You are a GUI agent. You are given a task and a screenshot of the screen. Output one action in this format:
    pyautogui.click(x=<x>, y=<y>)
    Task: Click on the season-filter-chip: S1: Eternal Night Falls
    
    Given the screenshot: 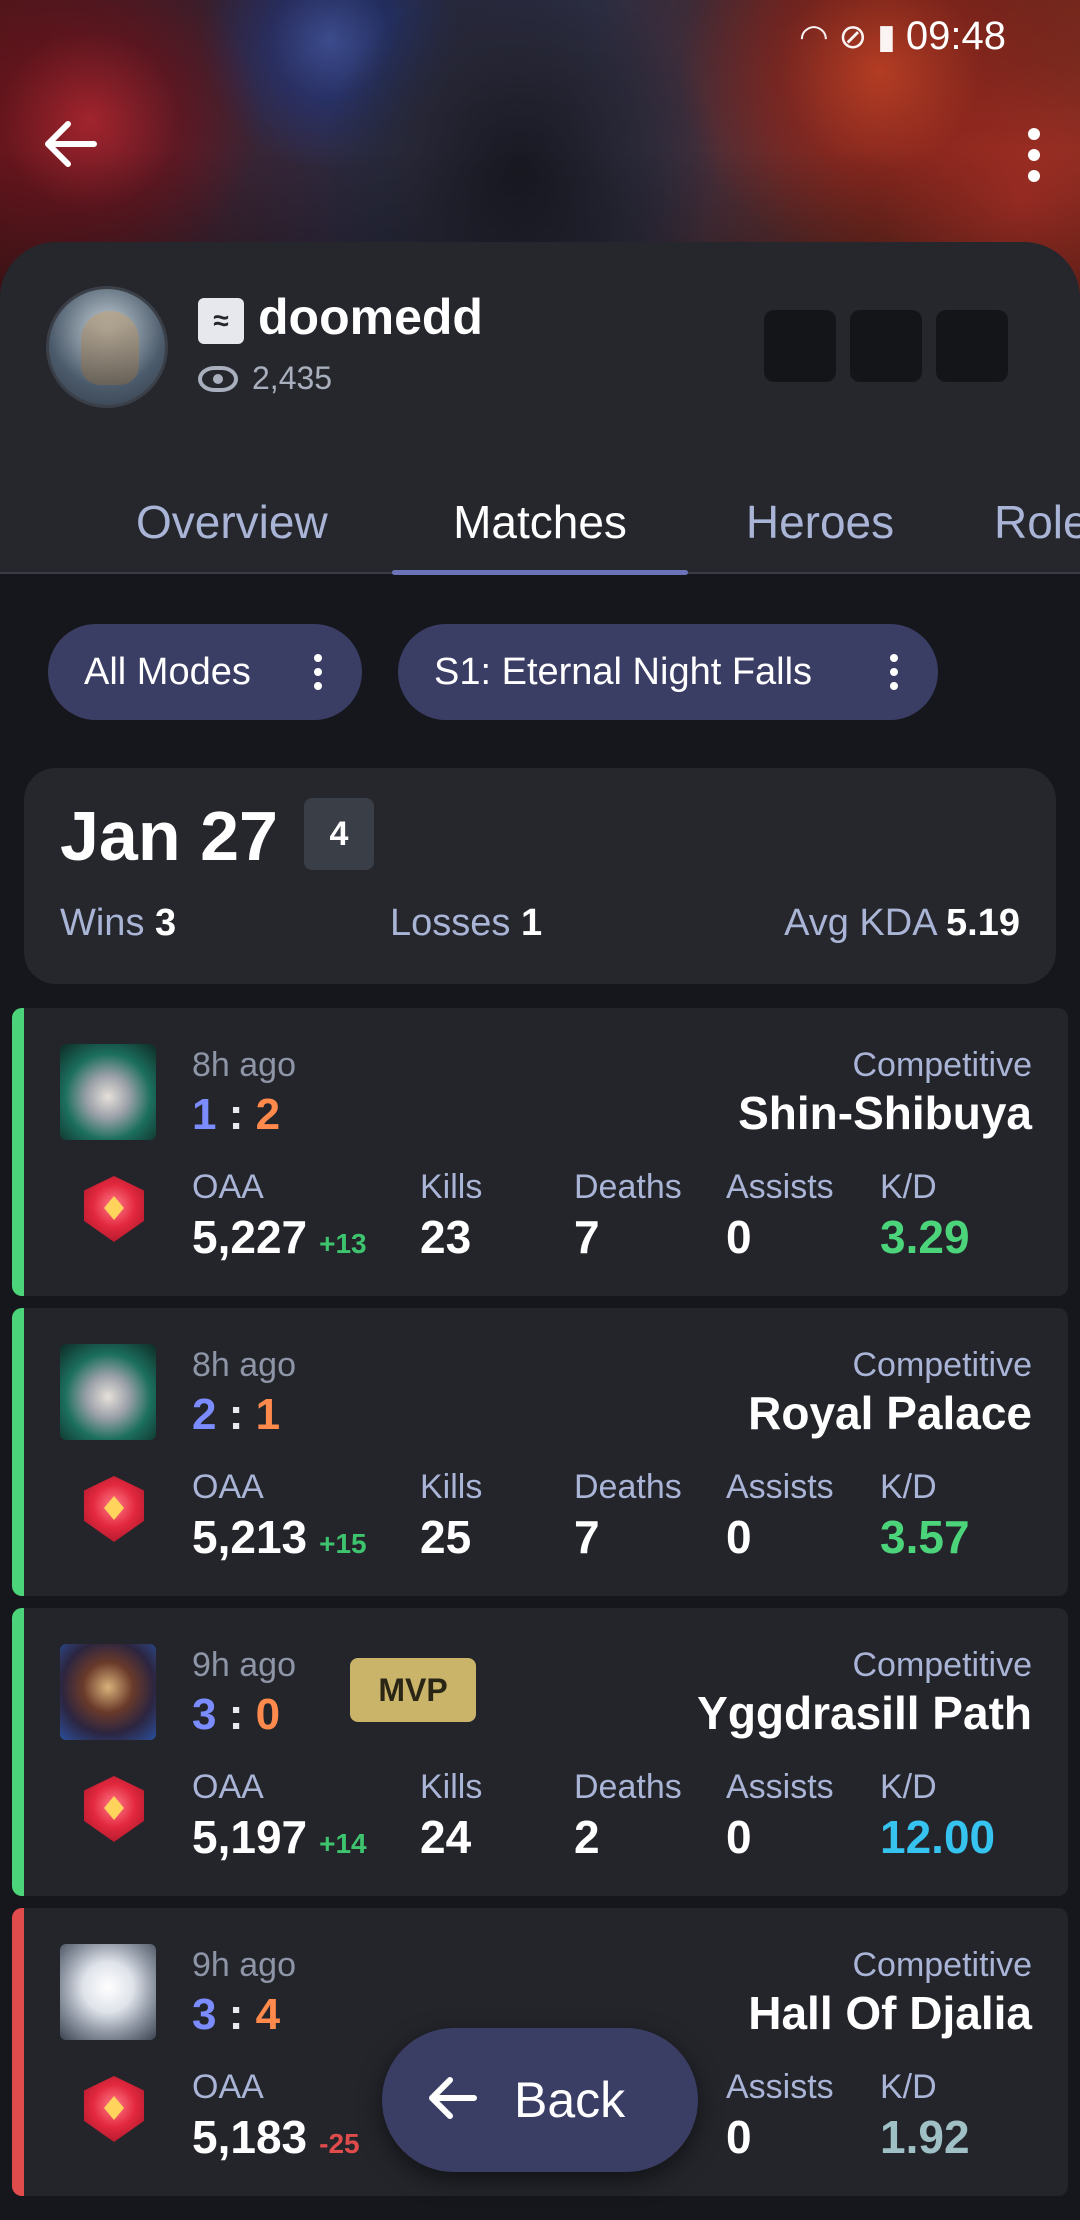 What is the action you would take?
    pyautogui.click(x=668, y=672)
    